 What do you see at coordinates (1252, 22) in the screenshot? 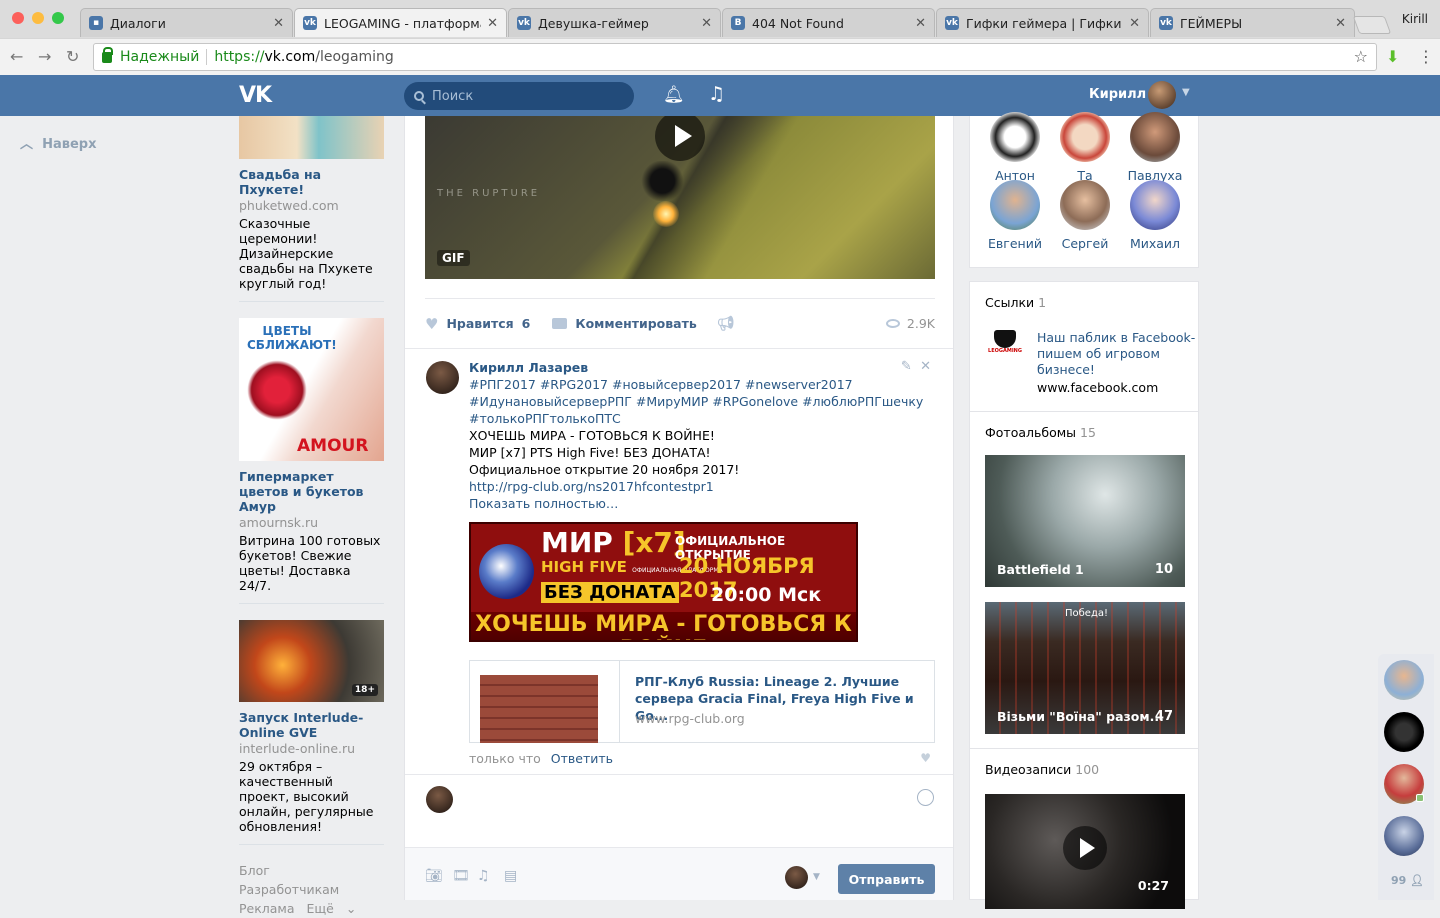
I see `tab-gamers: vk ГЕЙМЕРЫ ✕` at bounding box center [1252, 22].